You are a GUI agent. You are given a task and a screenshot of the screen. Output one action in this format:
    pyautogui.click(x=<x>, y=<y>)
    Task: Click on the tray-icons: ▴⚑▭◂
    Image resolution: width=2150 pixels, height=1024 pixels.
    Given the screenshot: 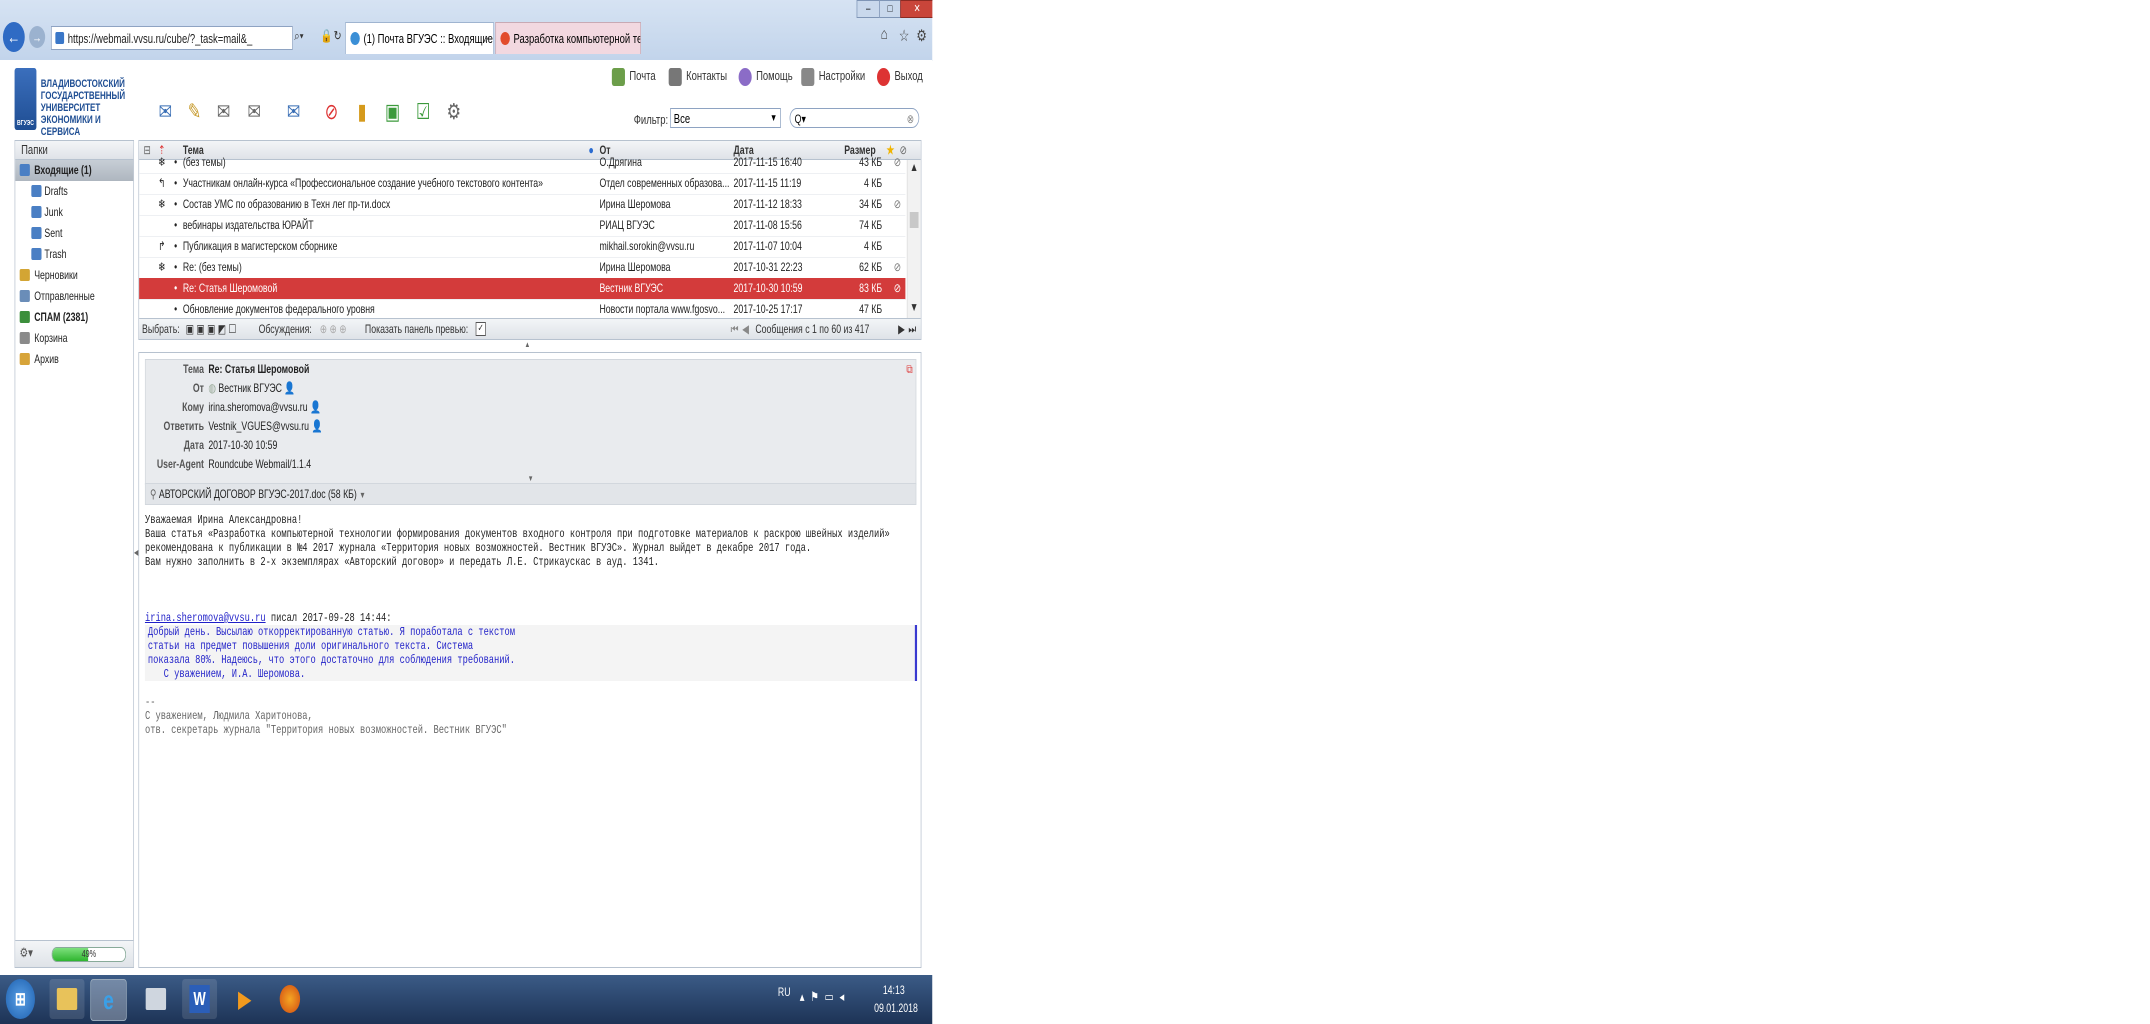 What is the action you would take?
    pyautogui.click(x=825, y=997)
    